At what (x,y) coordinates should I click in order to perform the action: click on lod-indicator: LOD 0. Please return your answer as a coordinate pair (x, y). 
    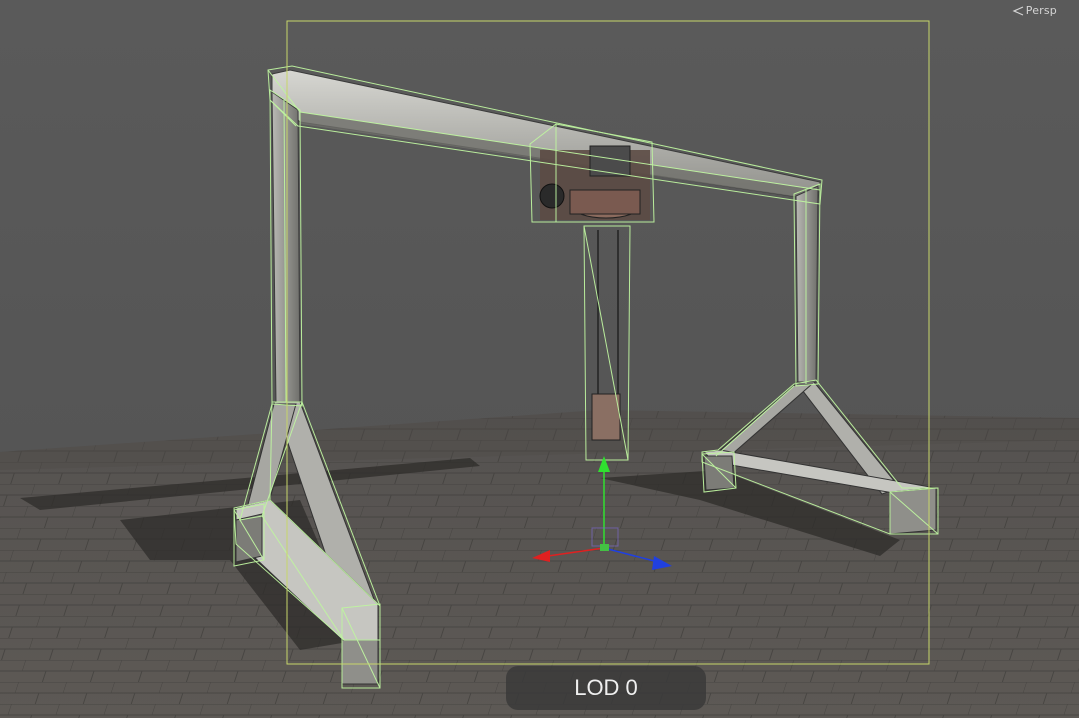
    Looking at the image, I should click on (606, 688).